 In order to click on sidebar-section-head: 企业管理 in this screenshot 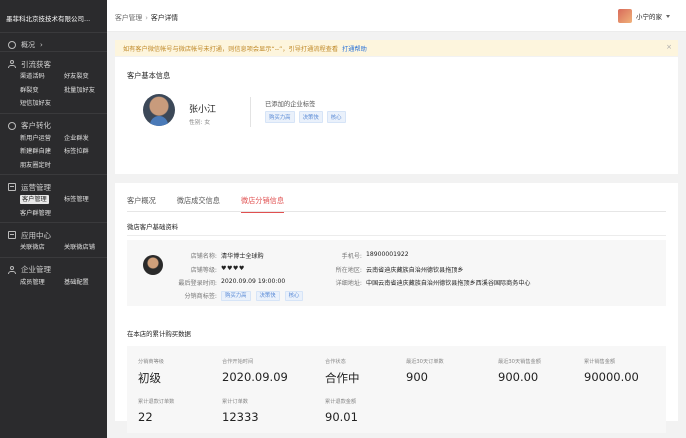, I will do `click(57, 270)`.